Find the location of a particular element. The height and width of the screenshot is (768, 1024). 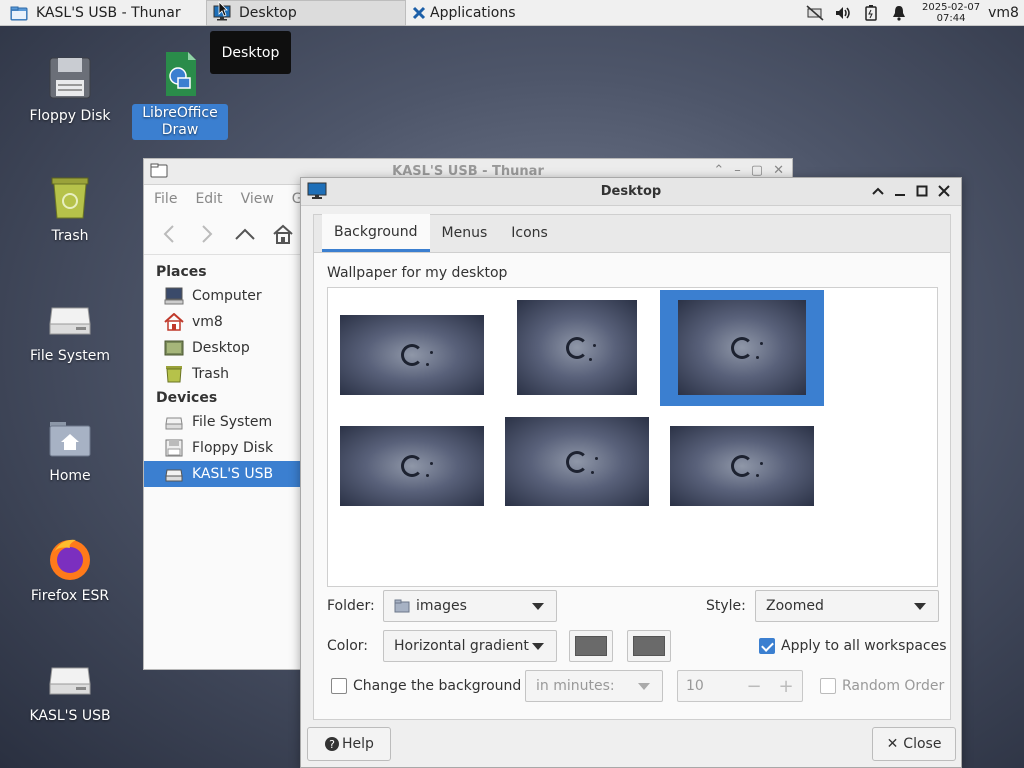

dialog-titlebar: Desktop is located at coordinates (631, 192).